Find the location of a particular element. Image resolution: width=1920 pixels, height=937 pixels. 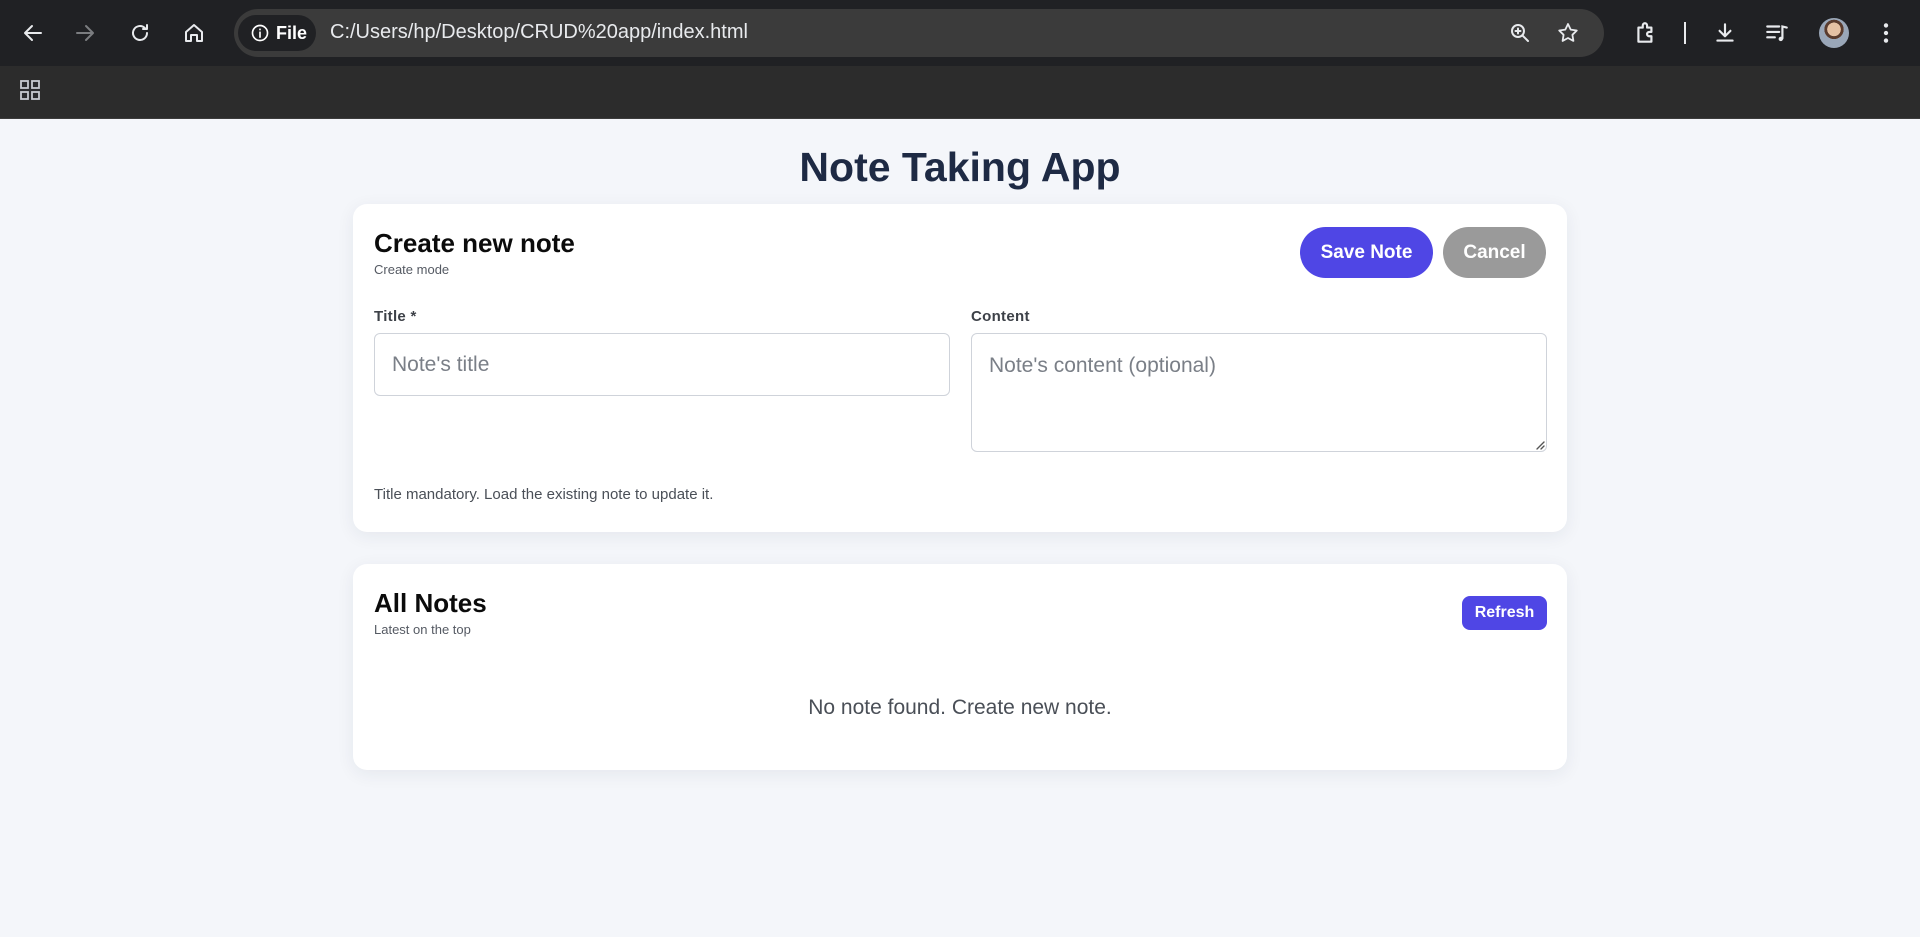

refresh-button: Refresh is located at coordinates (1504, 613).